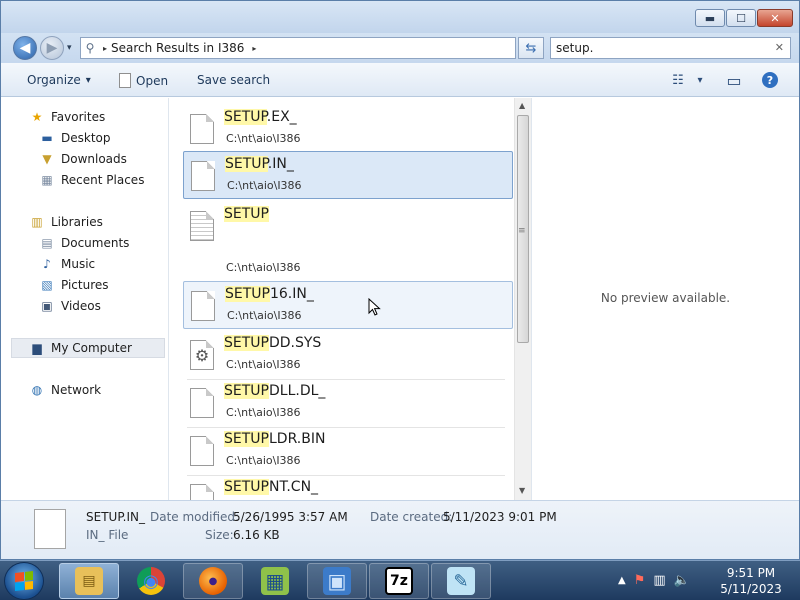  Describe the element at coordinates (47, 264) in the screenshot. I see `music-icon: ♪` at that location.